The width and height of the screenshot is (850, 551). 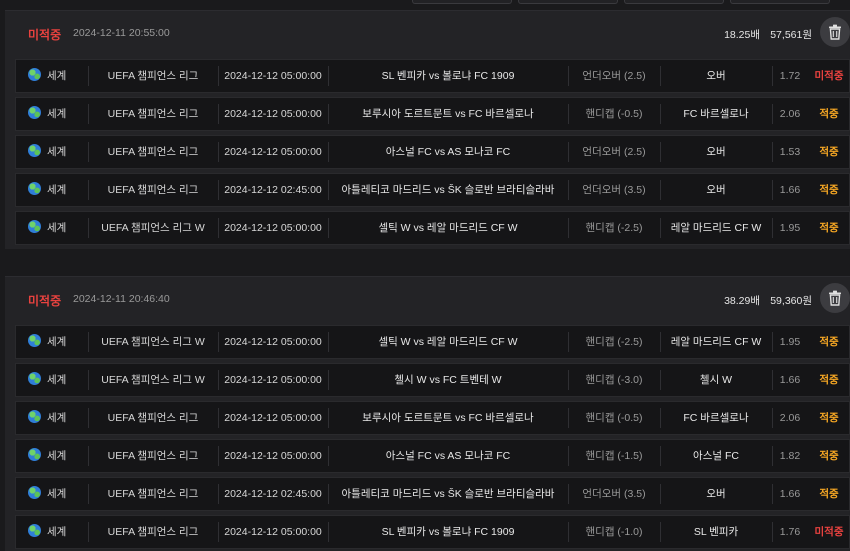 What do you see at coordinates (829, 76) in the screenshot?
I see `result-cell: 미적중` at bounding box center [829, 76].